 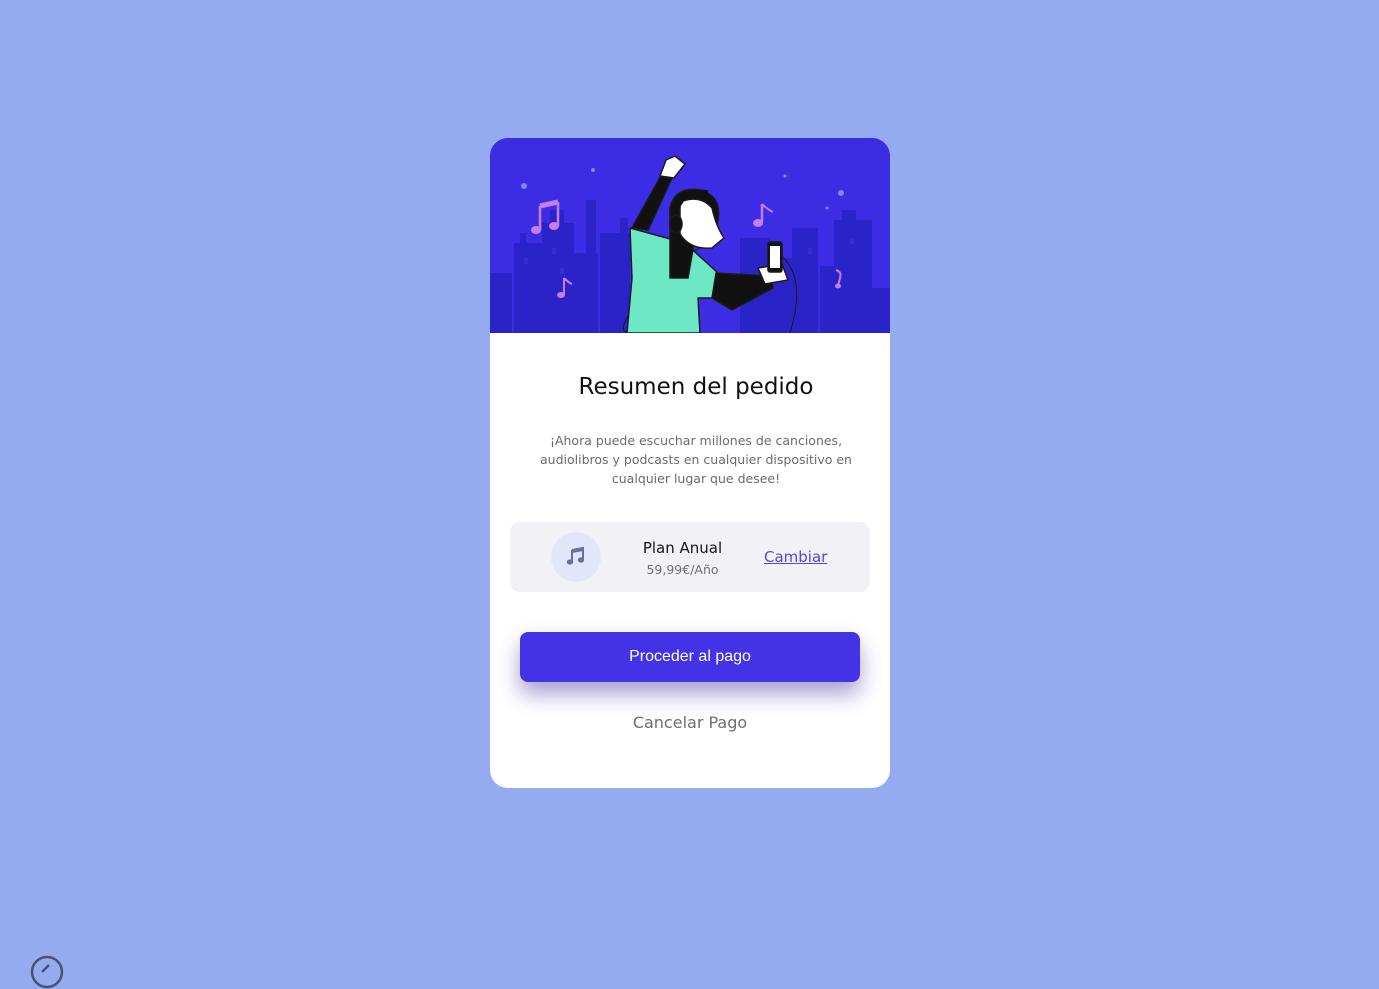 What do you see at coordinates (696, 387) in the screenshot?
I see `page-title: Resumen del pedido` at bounding box center [696, 387].